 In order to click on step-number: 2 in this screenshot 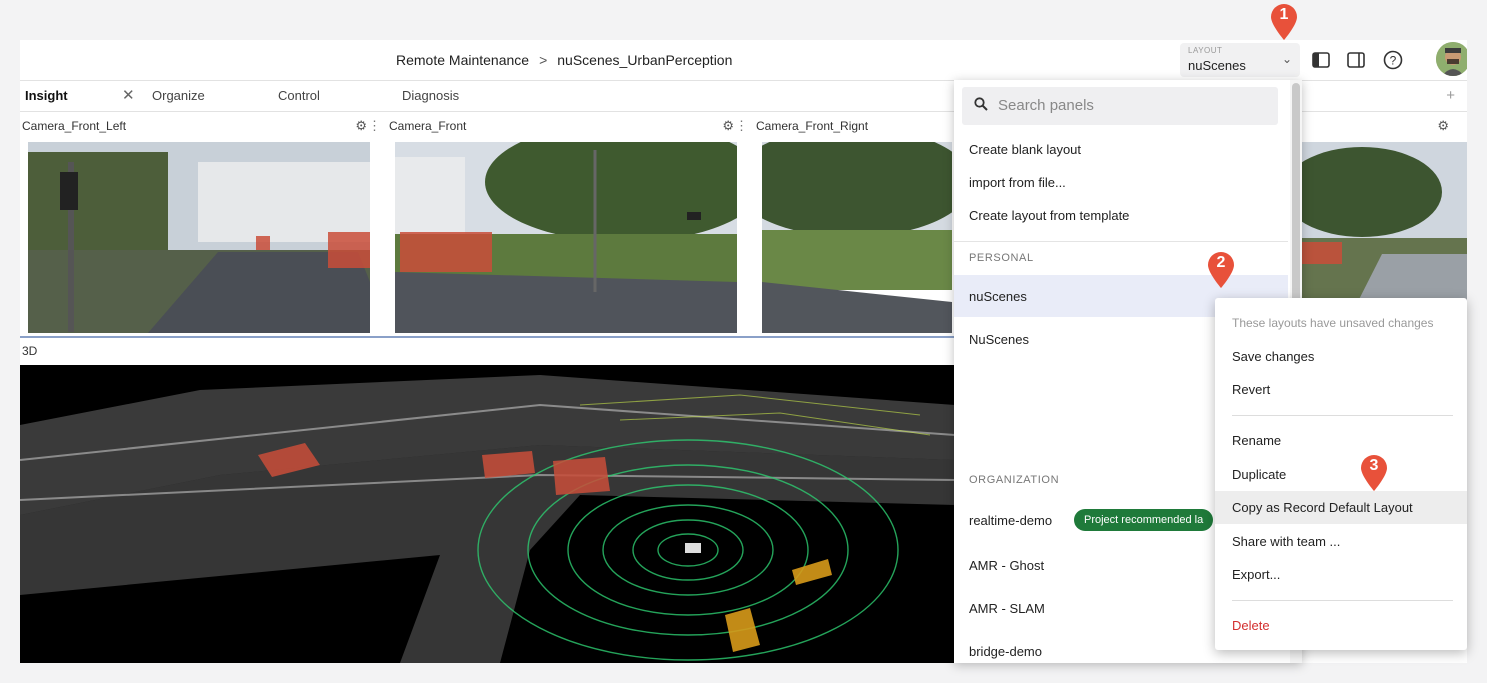, I will do `click(1221, 262)`.